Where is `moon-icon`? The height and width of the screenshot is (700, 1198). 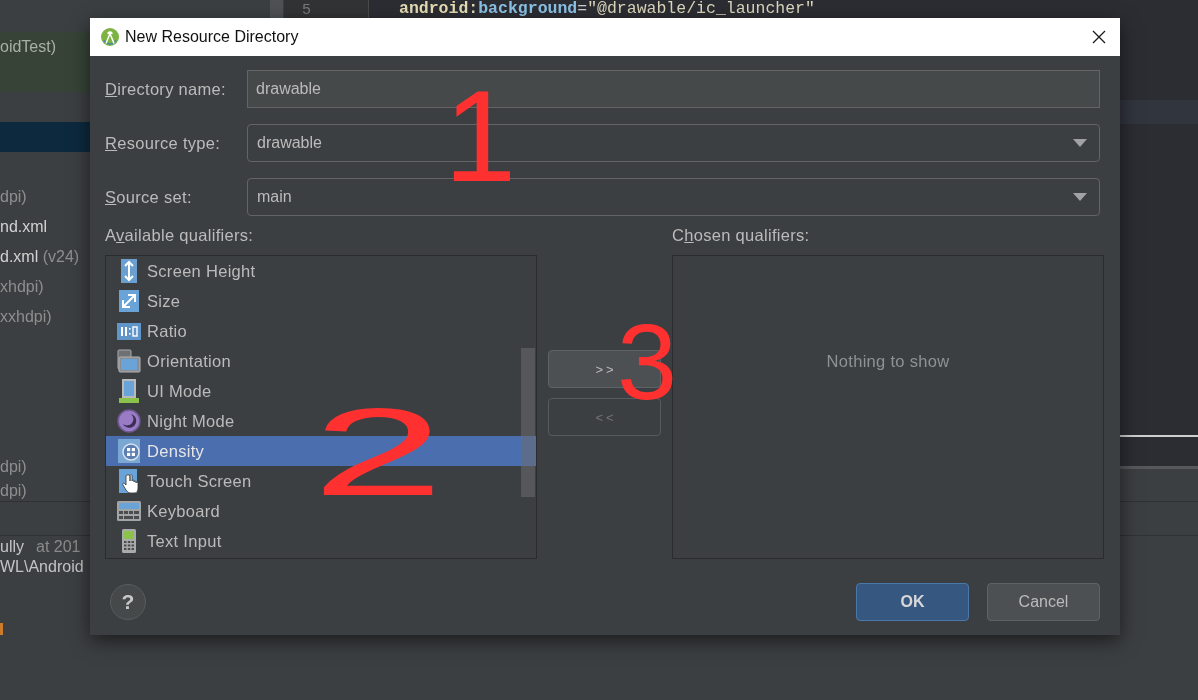 moon-icon is located at coordinates (129, 421).